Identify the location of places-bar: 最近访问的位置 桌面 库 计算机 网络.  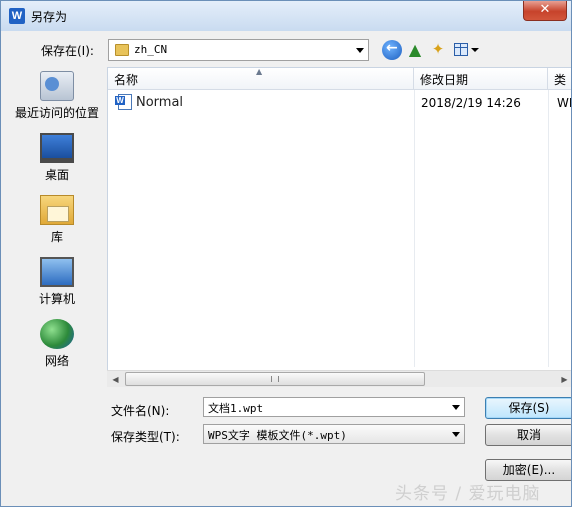
(57, 263).